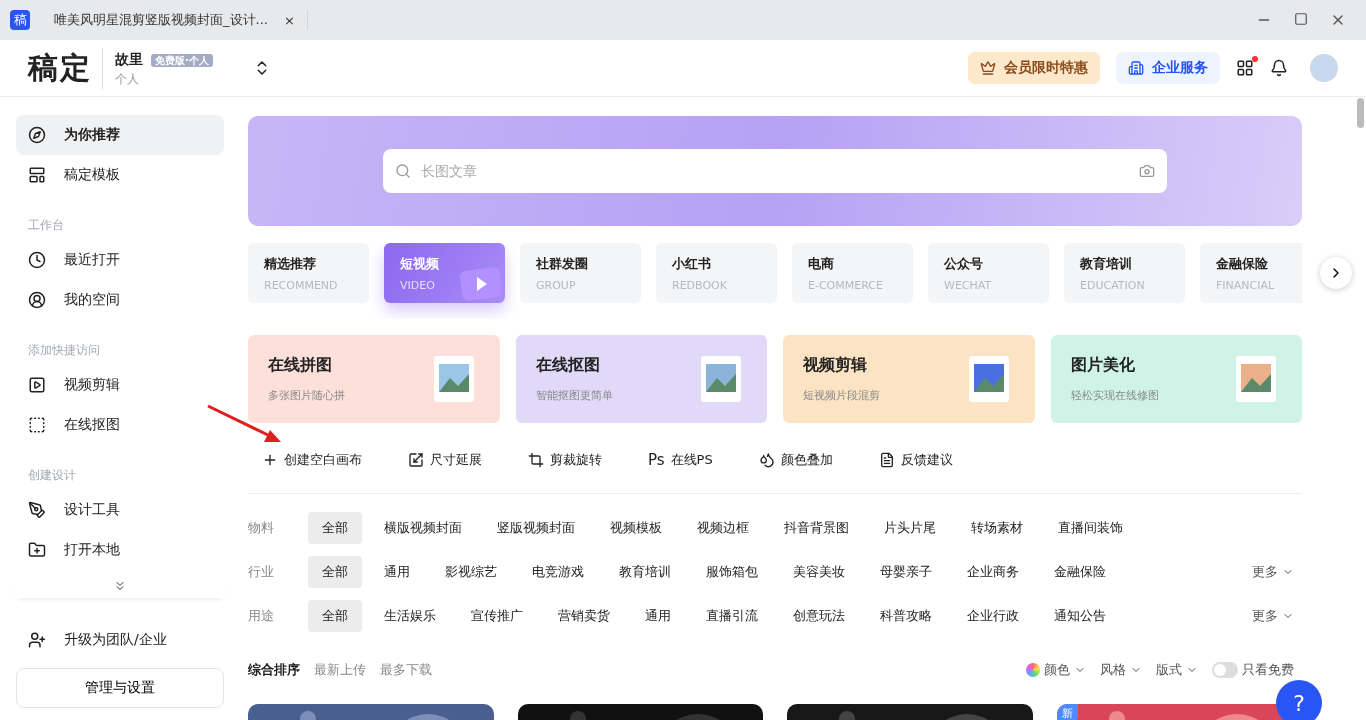 The image size is (1366, 720). Describe the element at coordinates (1121, 670) in the screenshot. I see `style-filter: 风格` at that location.